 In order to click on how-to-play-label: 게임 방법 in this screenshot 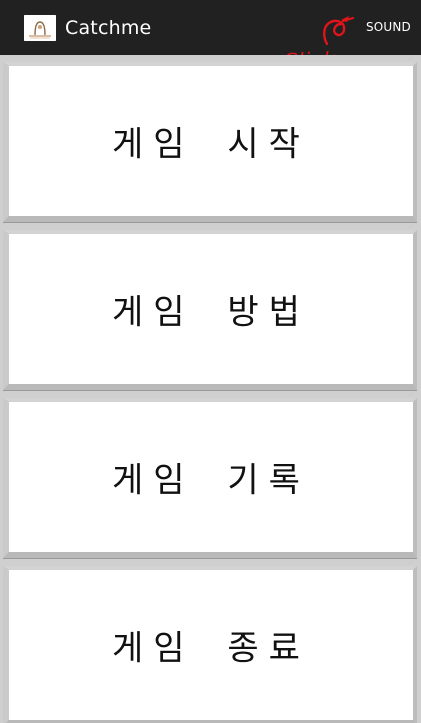, I will do `click(211, 312)`.